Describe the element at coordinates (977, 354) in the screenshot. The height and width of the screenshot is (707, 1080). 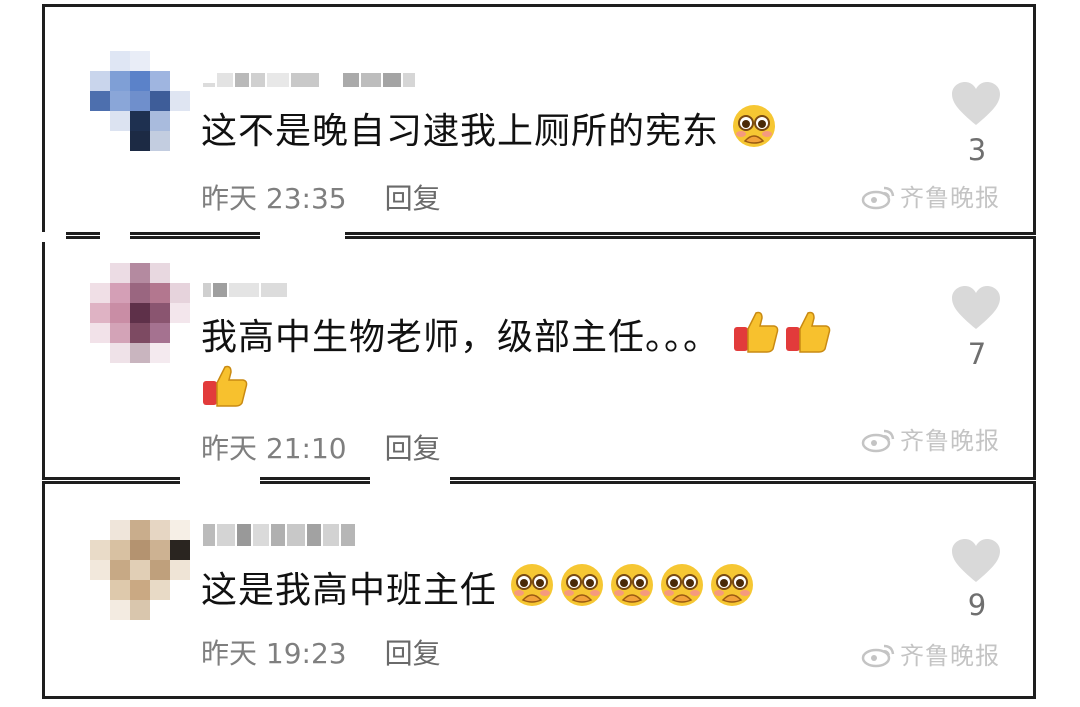
I see `like-count: 7` at that location.